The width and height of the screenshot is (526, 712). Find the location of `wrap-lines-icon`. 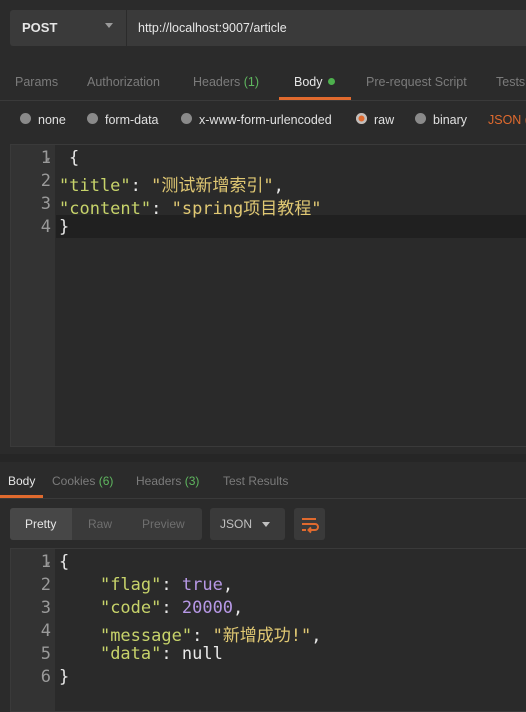

wrap-lines-icon is located at coordinates (310, 526).